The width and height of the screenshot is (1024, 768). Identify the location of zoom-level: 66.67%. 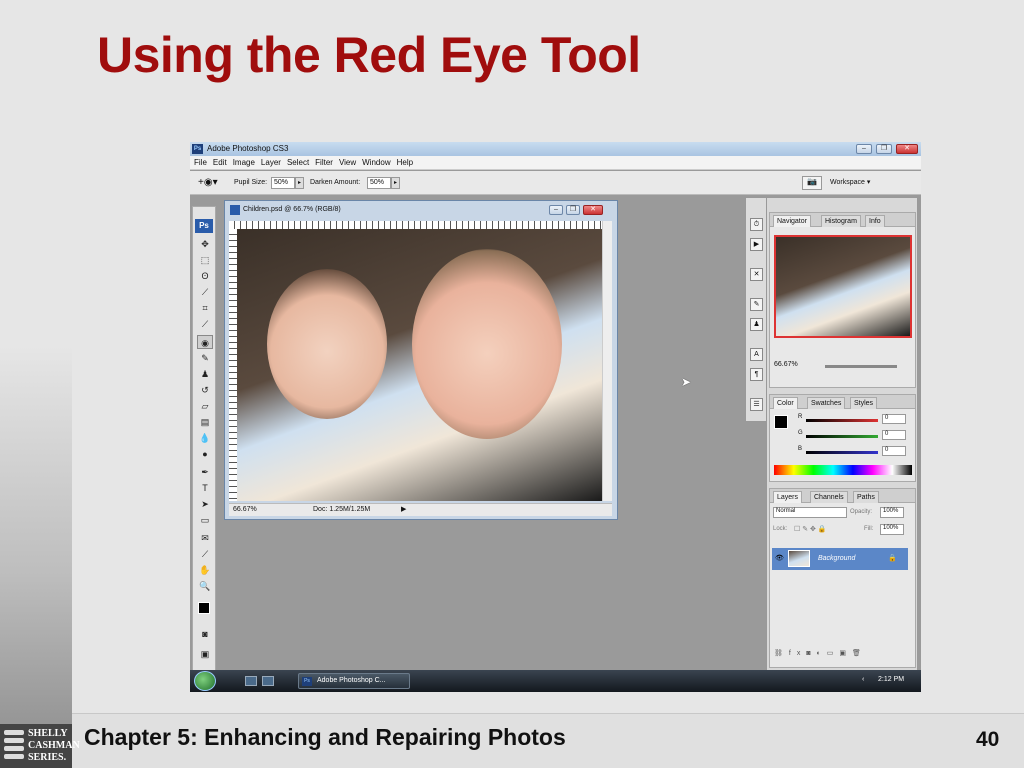
(245, 509).